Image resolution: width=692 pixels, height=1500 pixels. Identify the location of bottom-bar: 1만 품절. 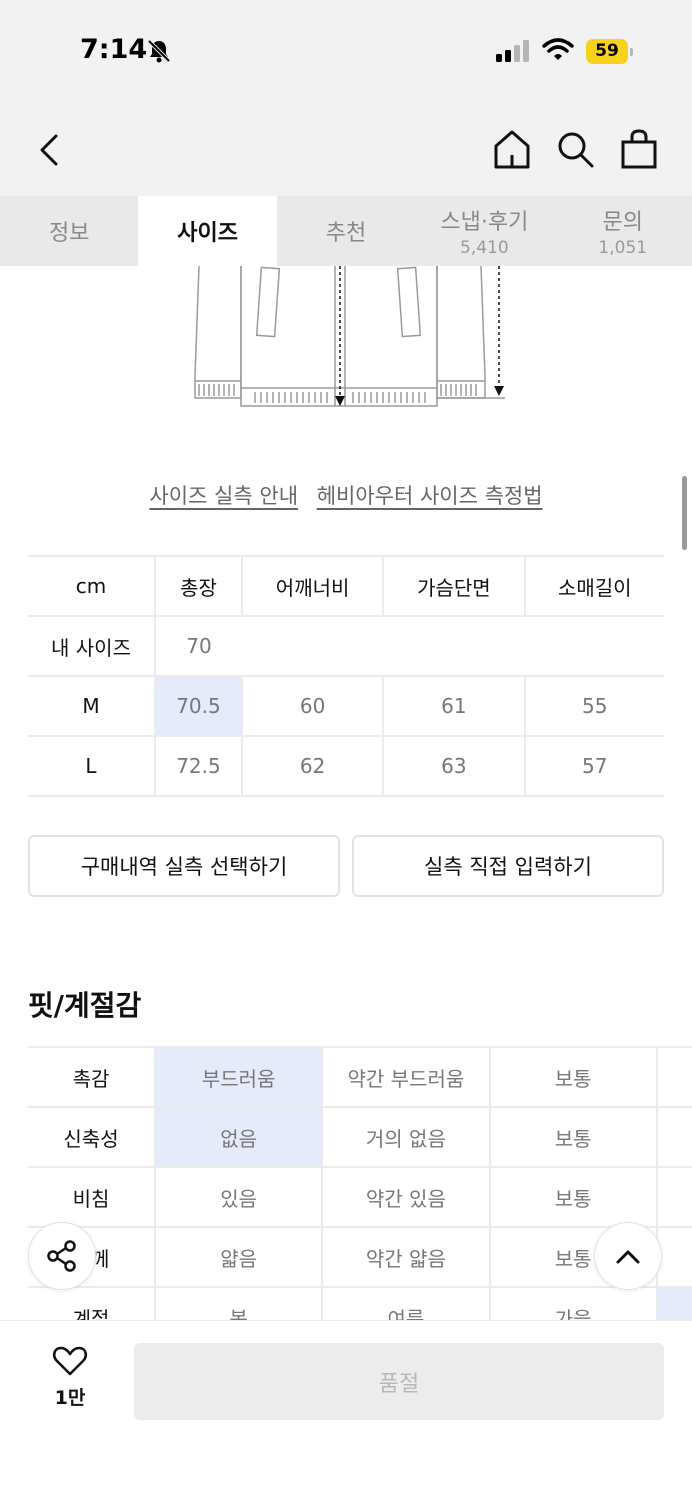
(346, 1410).